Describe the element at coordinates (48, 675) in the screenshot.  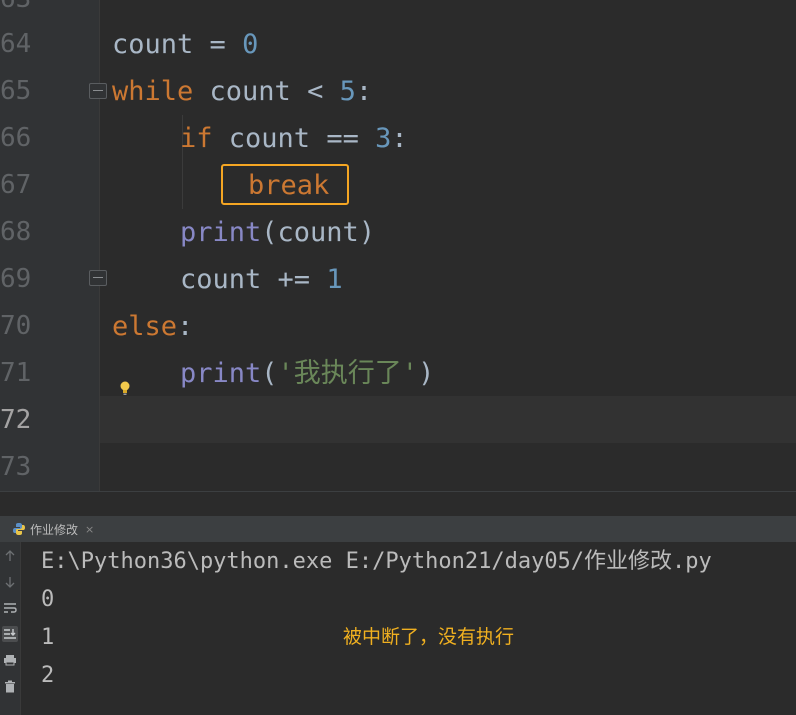
I see `console-output-line: 2` at that location.